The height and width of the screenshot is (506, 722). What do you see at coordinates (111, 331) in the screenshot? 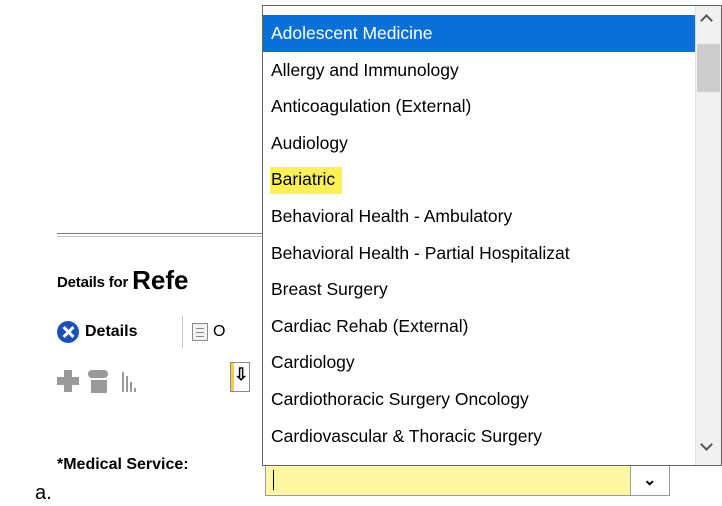
I see `tab-details-label: Details` at bounding box center [111, 331].